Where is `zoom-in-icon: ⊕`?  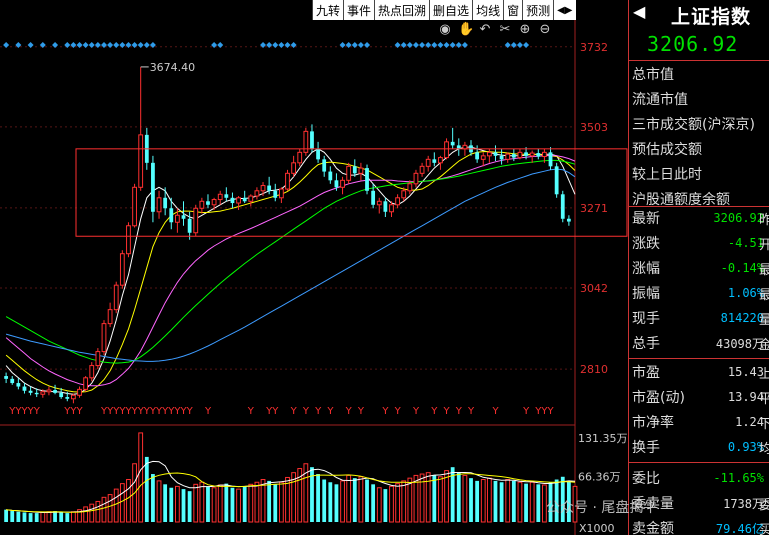 zoom-in-icon: ⊕ is located at coordinates (525, 29).